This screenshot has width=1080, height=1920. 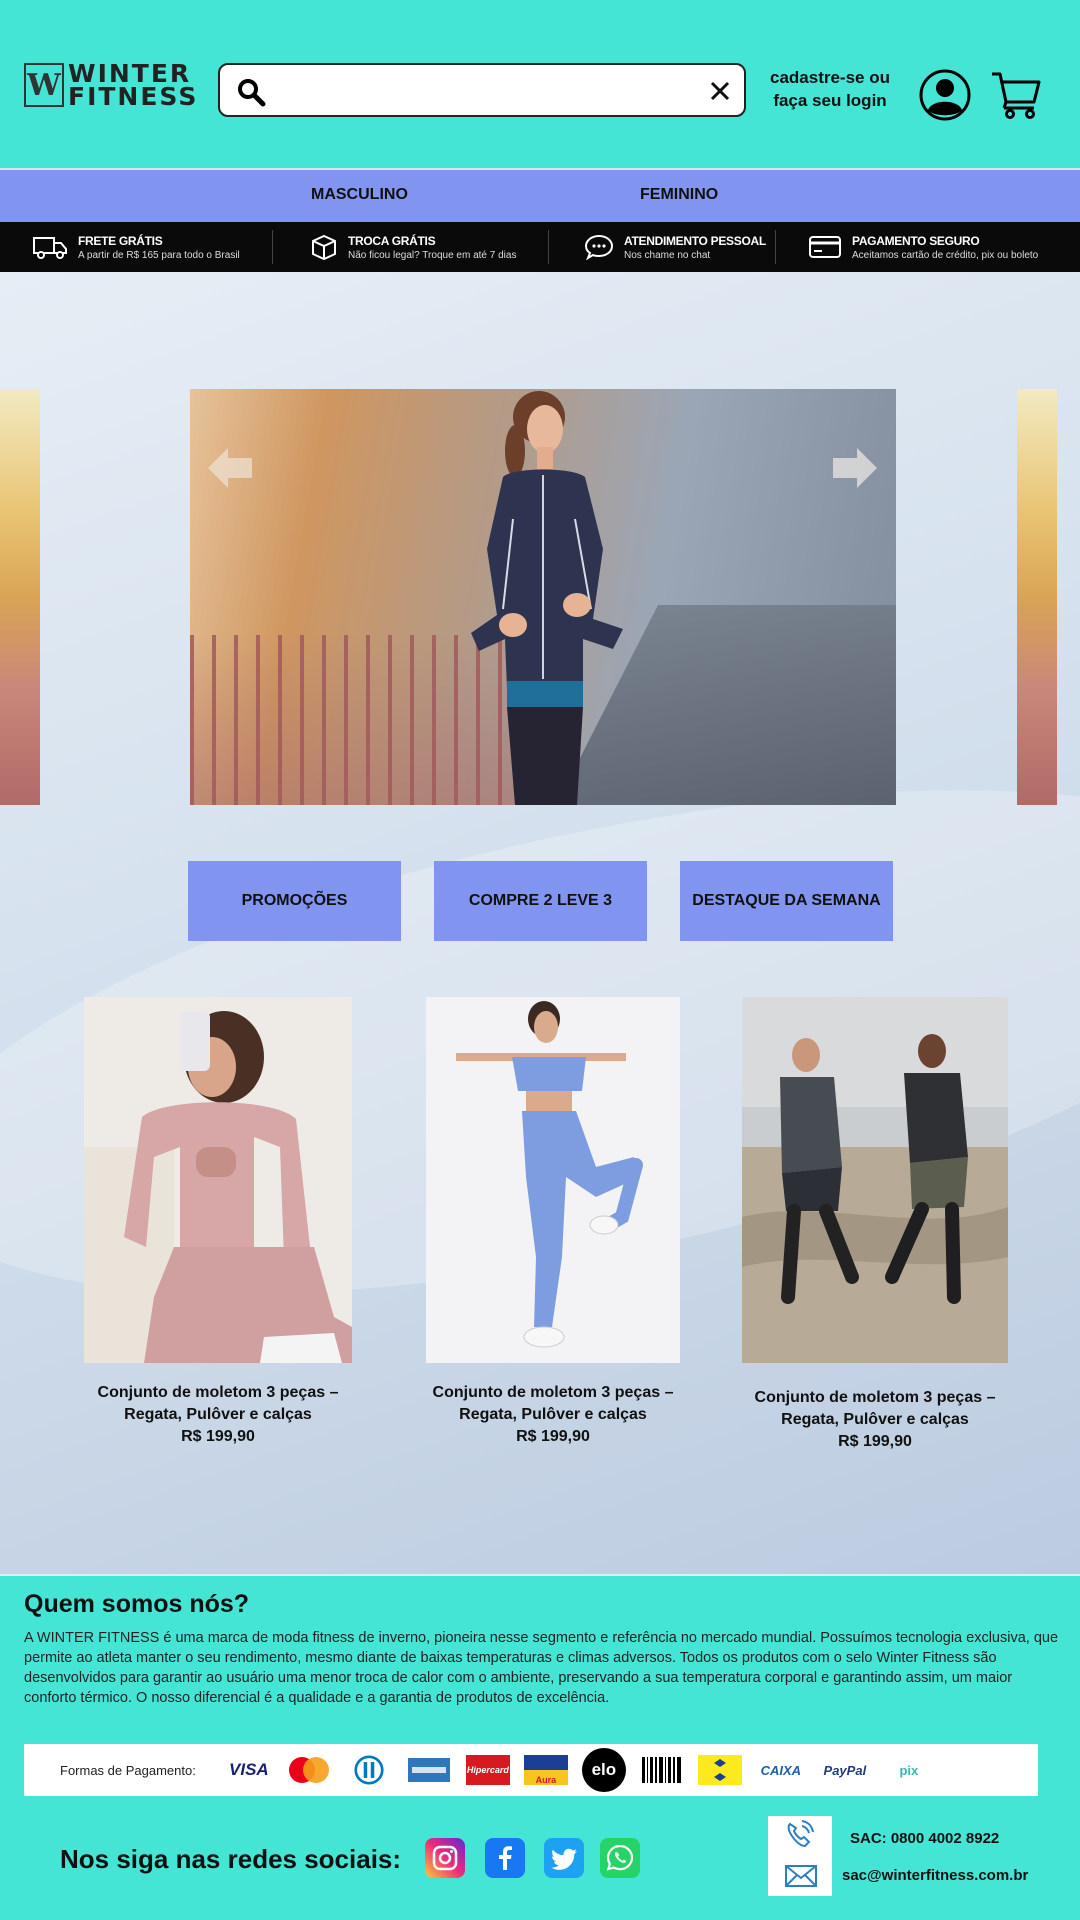 I want to click on benefit-atendimento: ATENDIMENTO PESSOAL Nos chame no chat, so click(x=675, y=247).